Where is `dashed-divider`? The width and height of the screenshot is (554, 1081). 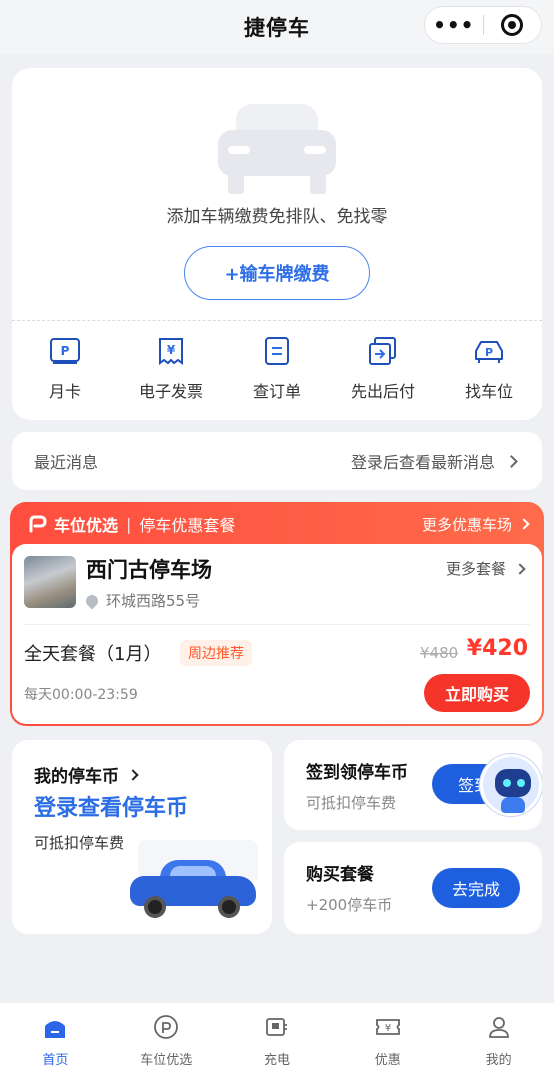 dashed-divider is located at coordinates (277, 320).